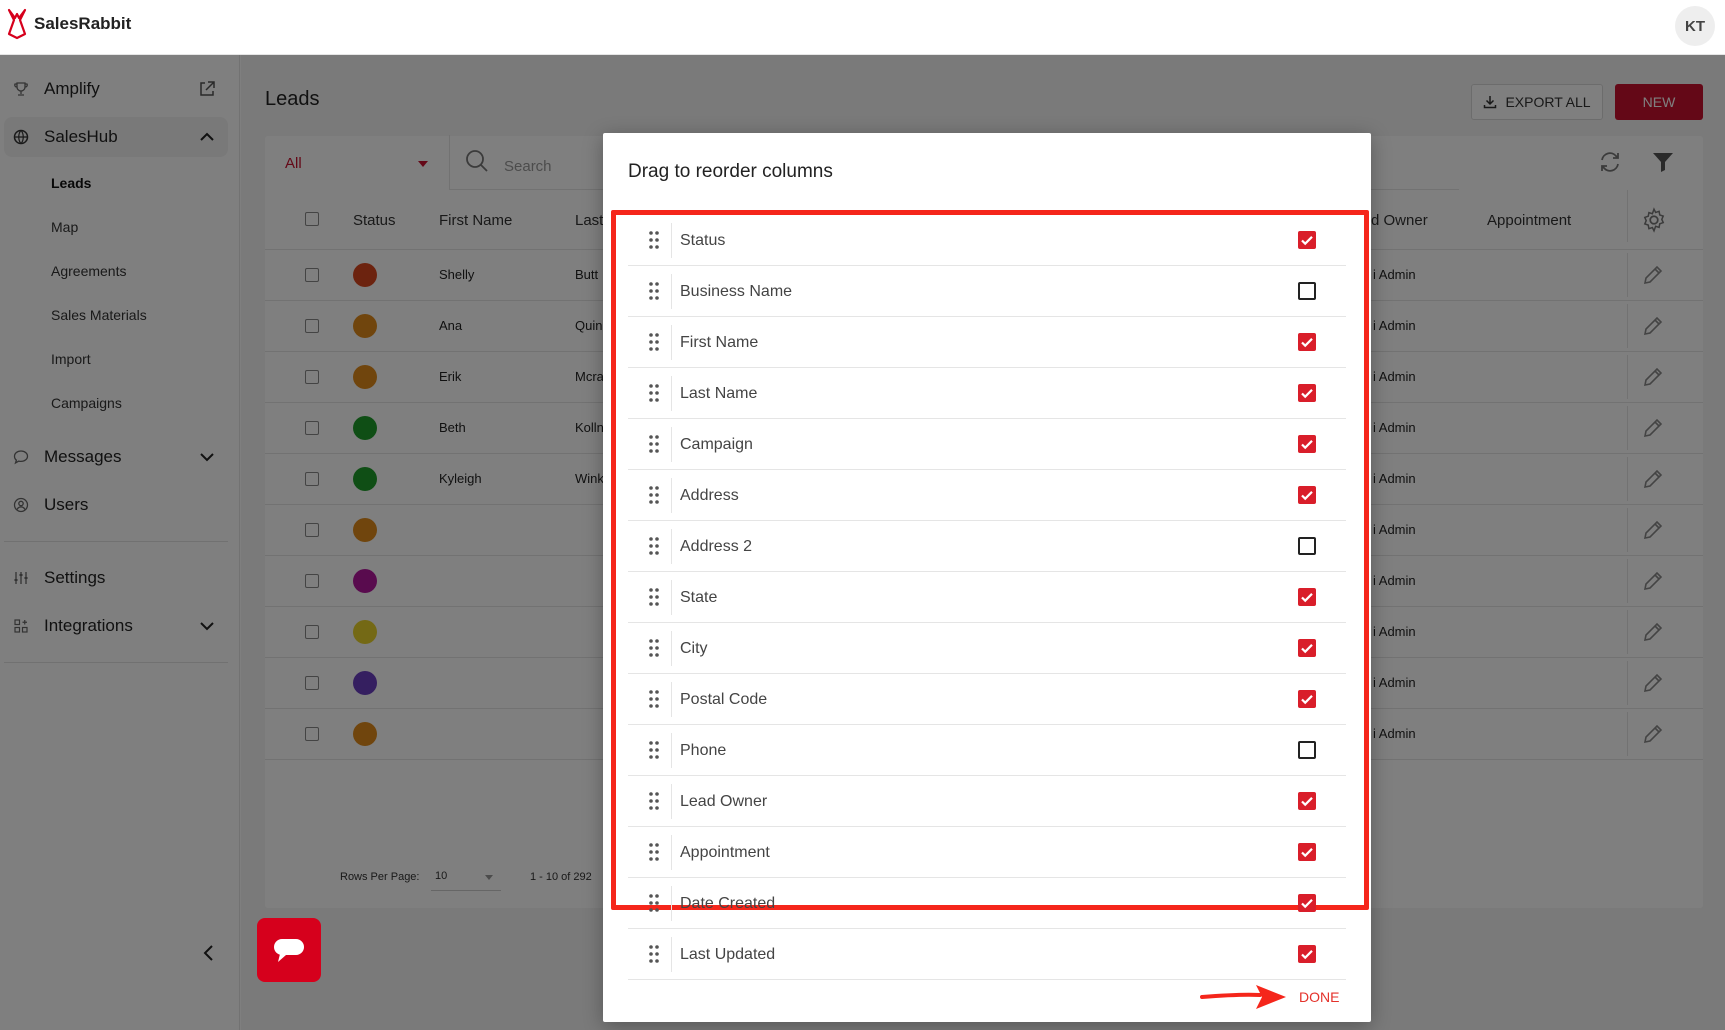 This screenshot has width=1725, height=1030. What do you see at coordinates (987, 801) in the screenshot?
I see `column-list-item: Lead Owner` at bounding box center [987, 801].